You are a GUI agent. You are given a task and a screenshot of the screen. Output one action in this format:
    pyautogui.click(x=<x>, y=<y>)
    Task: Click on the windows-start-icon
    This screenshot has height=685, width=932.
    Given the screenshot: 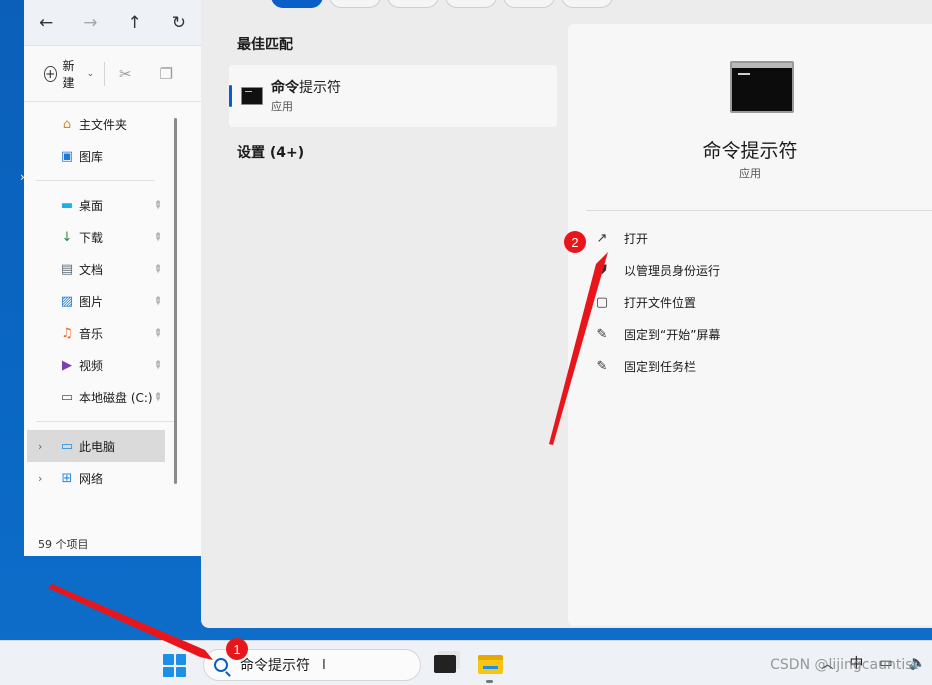 What is the action you would take?
    pyautogui.click(x=174, y=665)
    